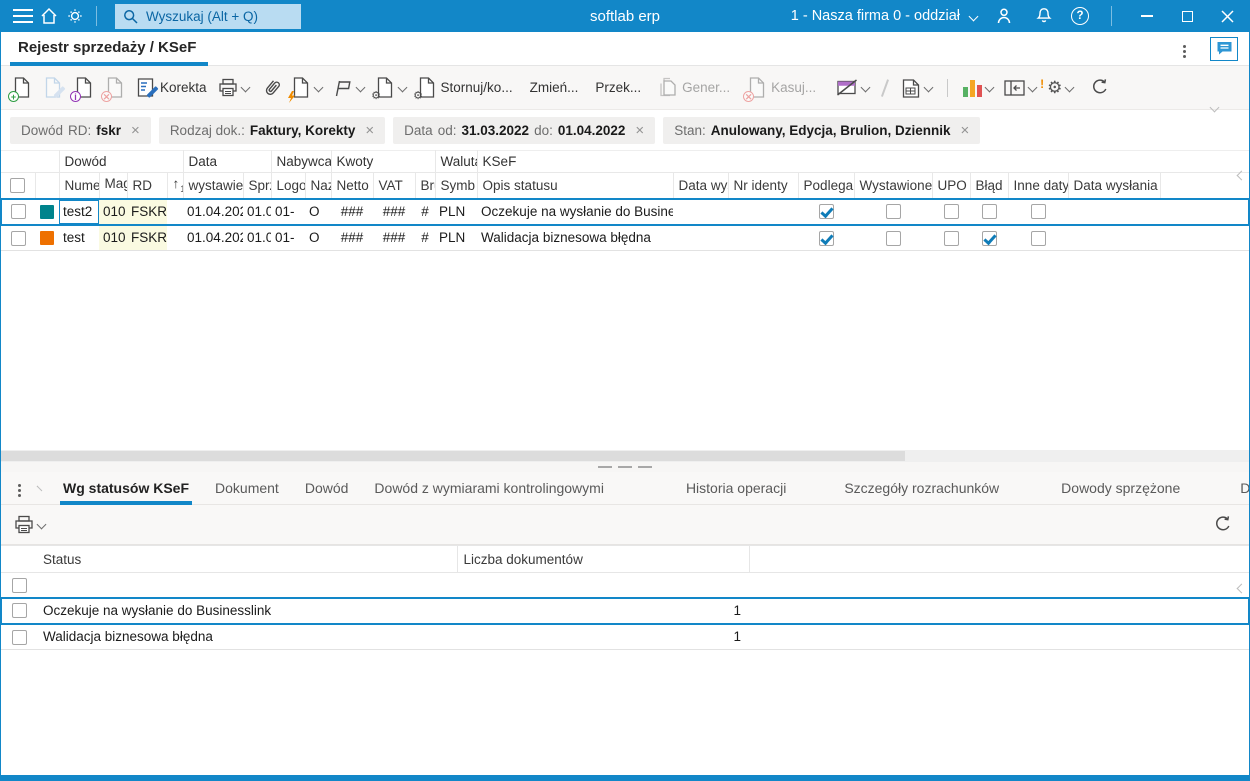 The height and width of the screenshot is (781, 1250). I want to click on column-header-wystawione: Wystawione, so click(893, 185).